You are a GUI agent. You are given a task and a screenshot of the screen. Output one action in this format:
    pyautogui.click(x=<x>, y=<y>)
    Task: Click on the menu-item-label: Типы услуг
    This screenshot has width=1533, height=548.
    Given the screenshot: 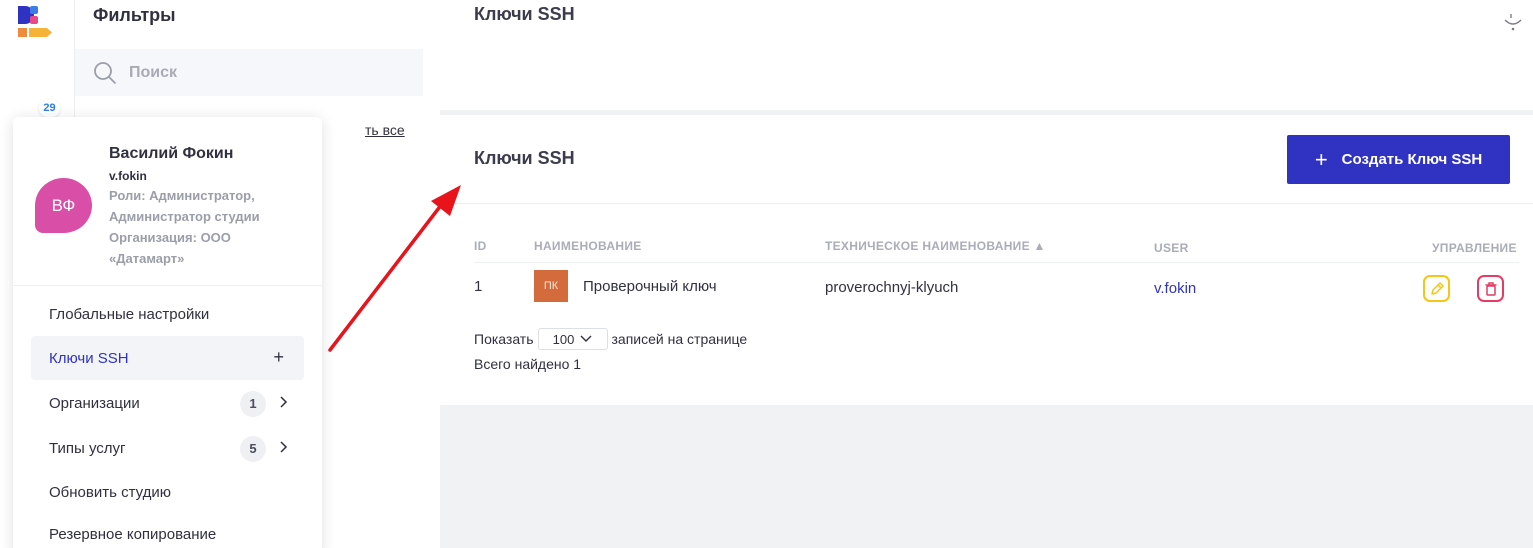 What is the action you would take?
    pyautogui.click(x=87, y=448)
    